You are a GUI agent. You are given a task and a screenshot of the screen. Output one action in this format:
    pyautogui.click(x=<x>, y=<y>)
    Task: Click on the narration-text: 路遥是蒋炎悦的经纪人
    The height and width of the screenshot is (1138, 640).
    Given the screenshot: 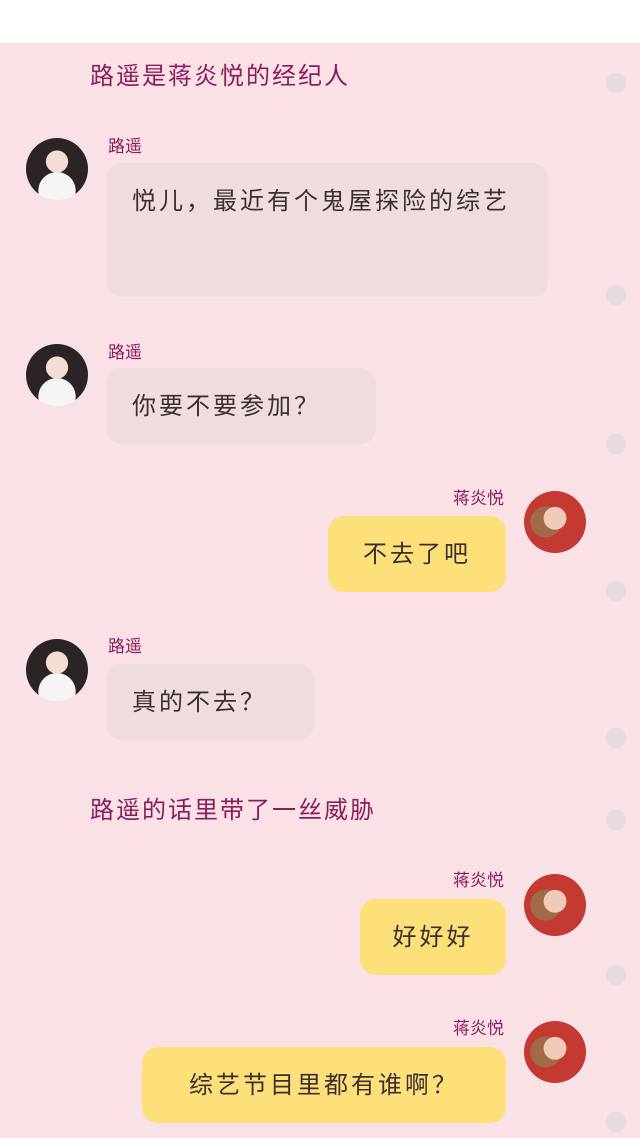 What is the action you would take?
    pyautogui.click(x=220, y=76)
    